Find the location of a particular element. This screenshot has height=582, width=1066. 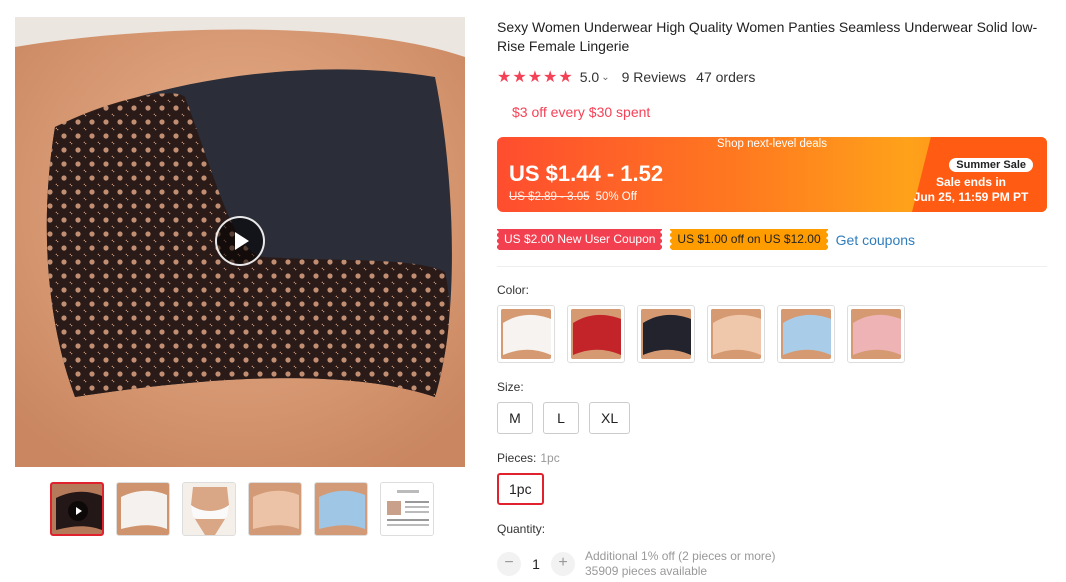

quantity-value: 1 is located at coordinates (536, 564).